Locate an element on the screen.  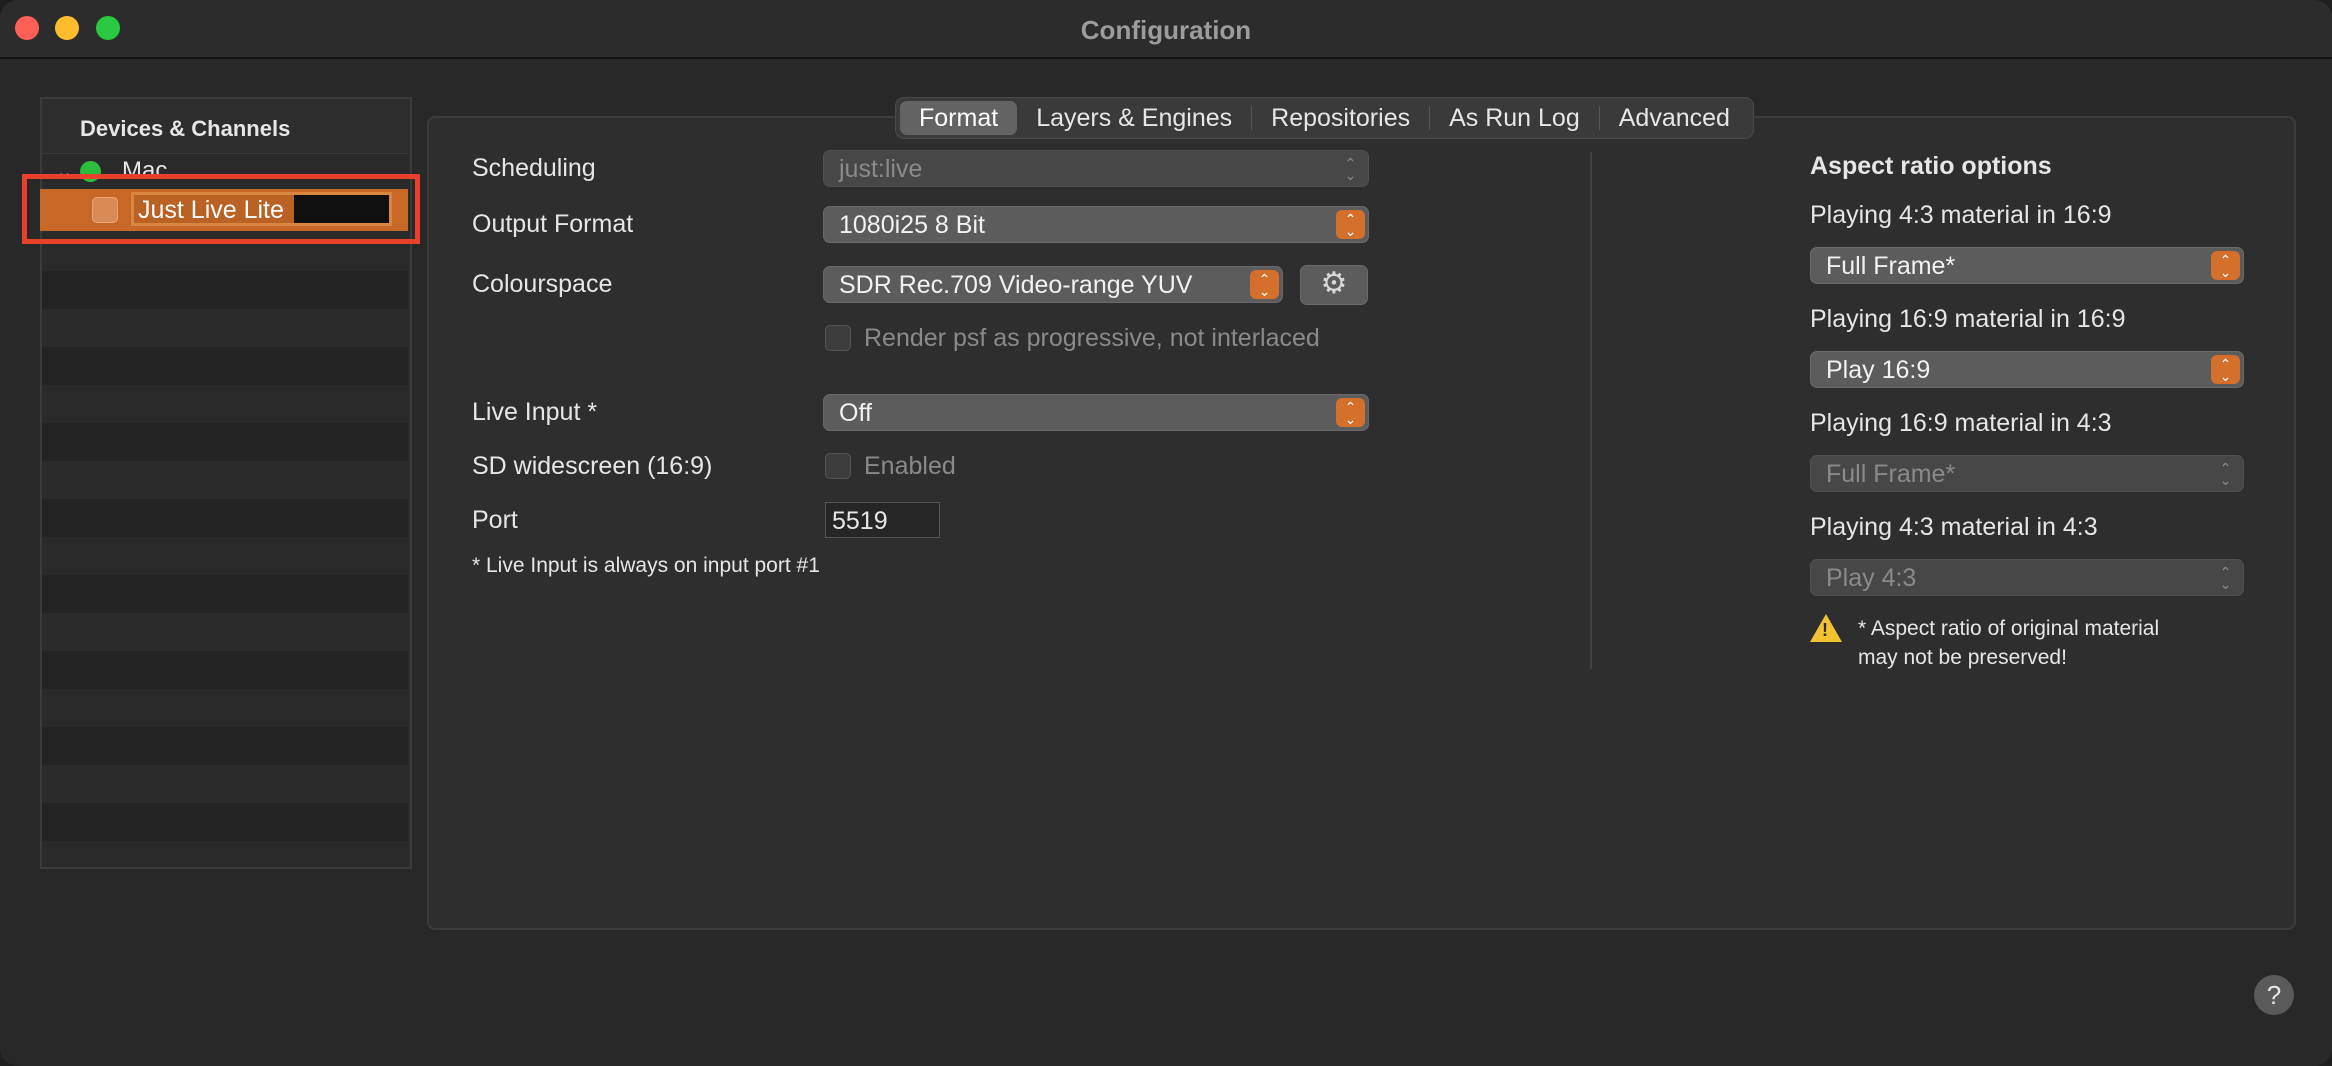
tab-as-run-log: As Run Log is located at coordinates (1514, 118).